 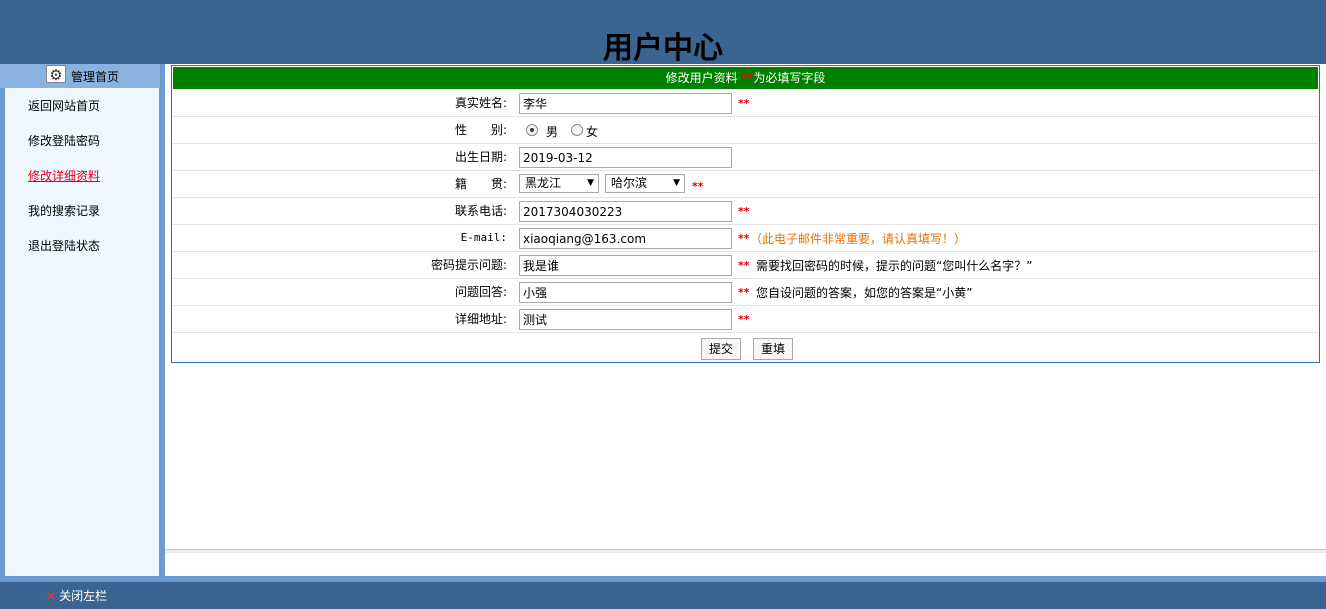 I want to click on gear-icon: ⚙, so click(x=56, y=74).